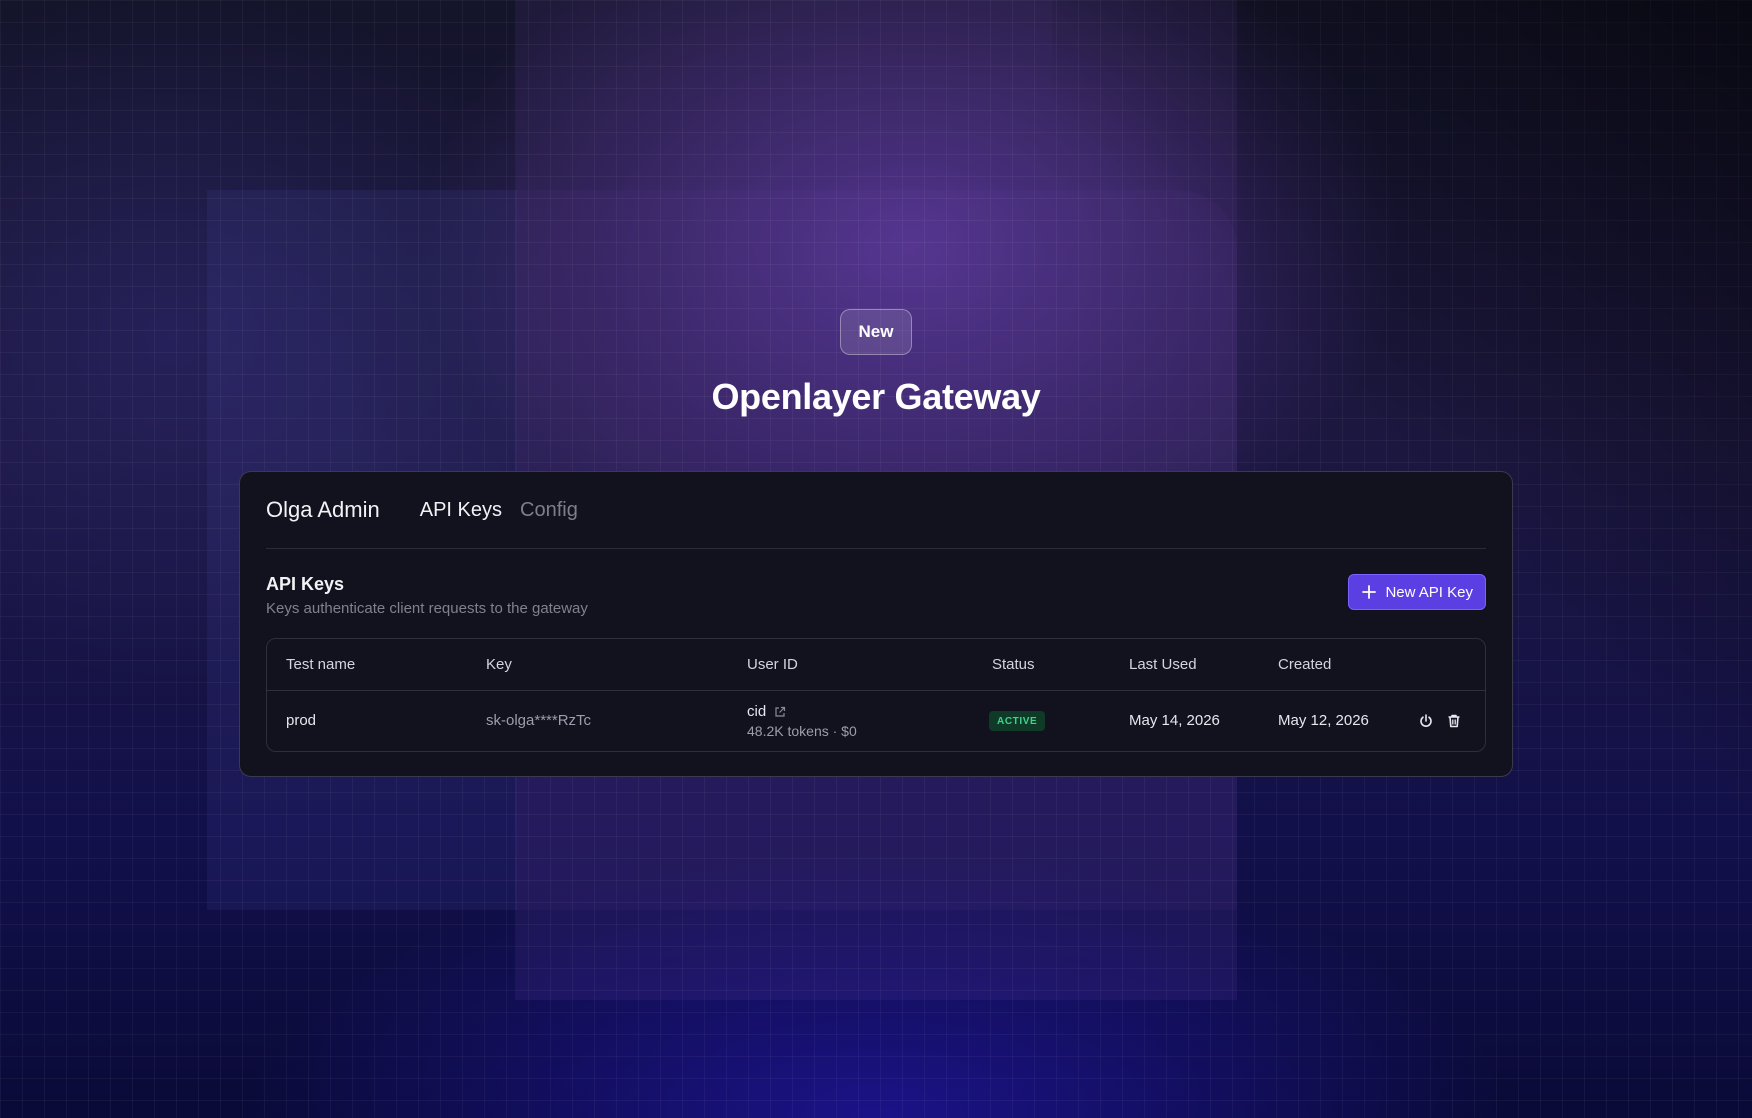 The width and height of the screenshot is (1752, 1118). Describe the element at coordinates (1163, 664) in the screenshot. I see `column-header-last-used: Last Used` at that location.